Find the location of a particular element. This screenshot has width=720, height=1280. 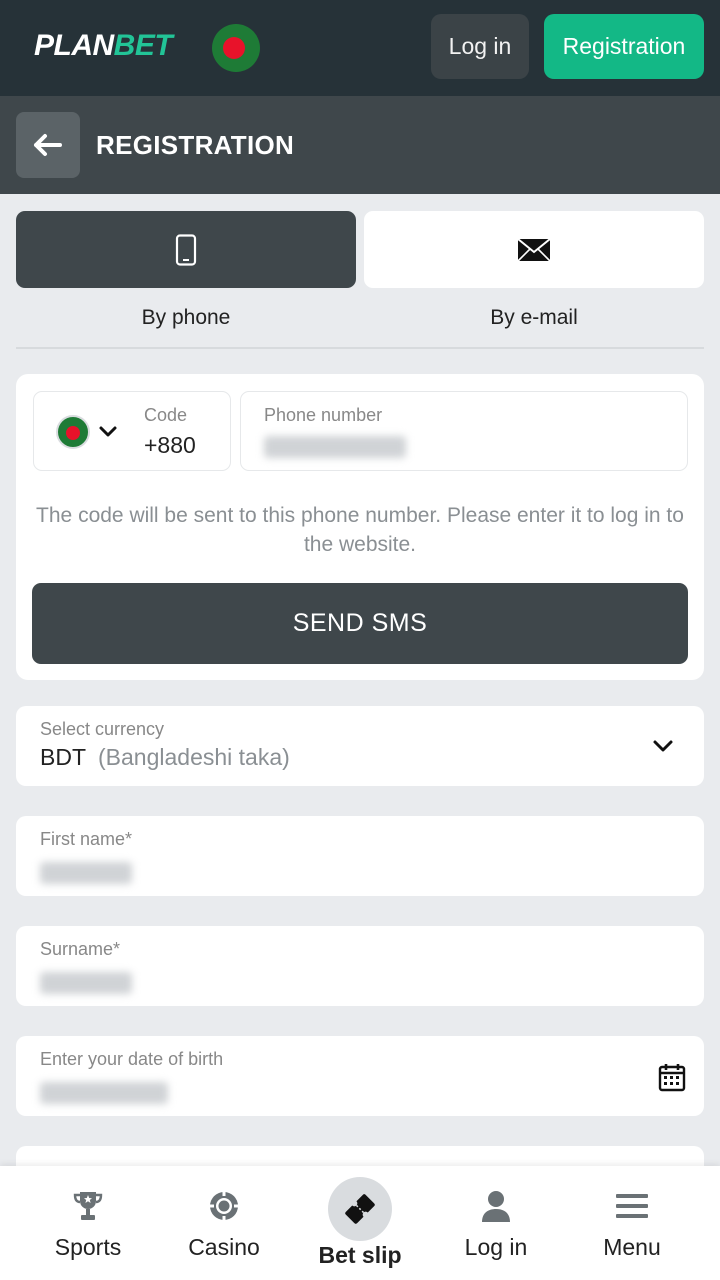

ticket-icon is located at coordinates (360, 1209).